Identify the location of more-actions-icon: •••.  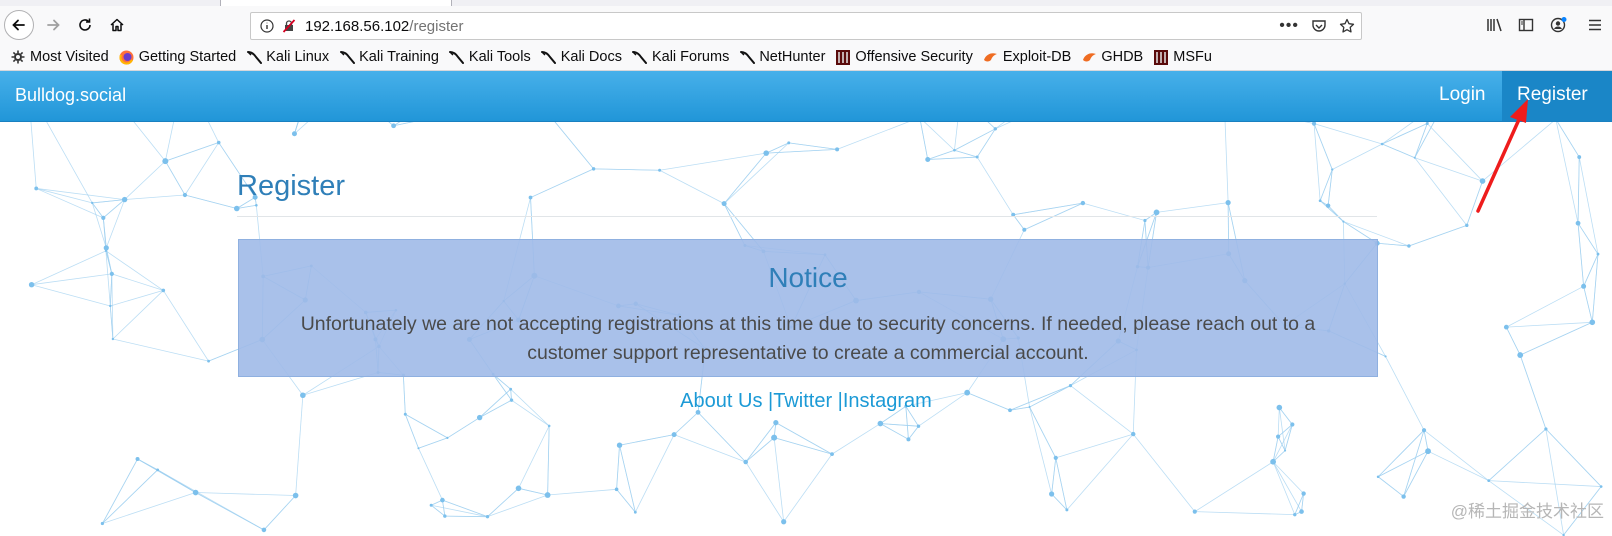
(1289, 26).